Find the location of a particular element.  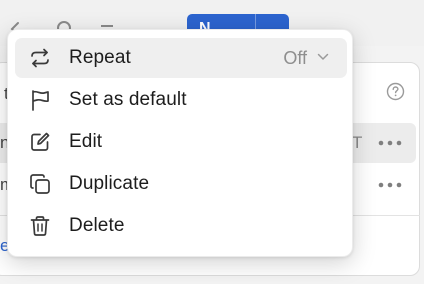

repeat-value: Off is located at coordinates (295, 58).